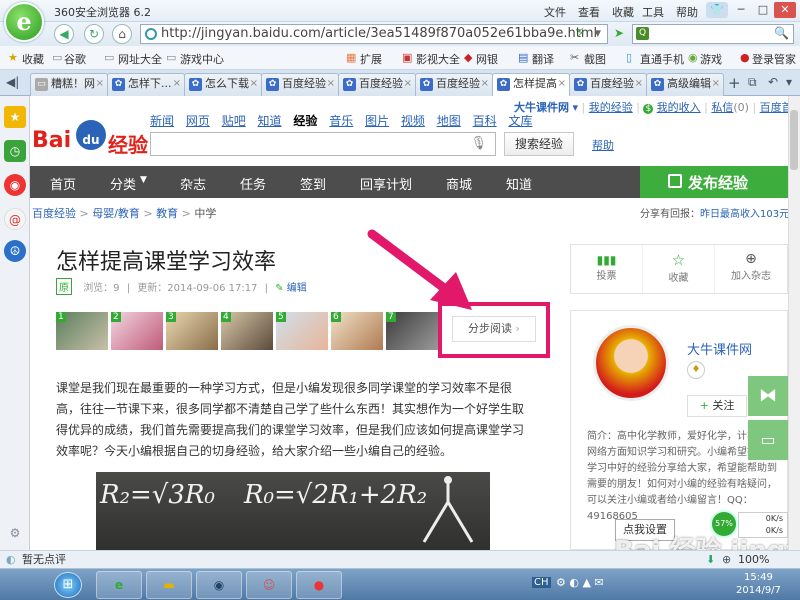 The width and height of the screenshot is (800, 600). I want to click on fav-google: 谷歌, so click(75, 59).